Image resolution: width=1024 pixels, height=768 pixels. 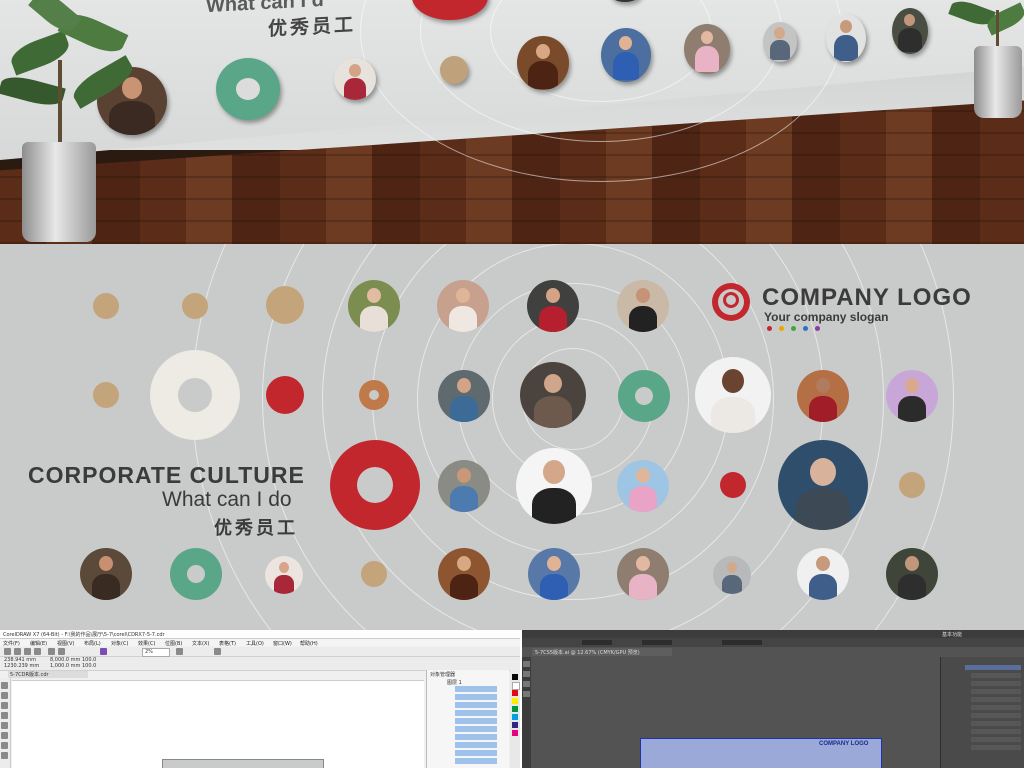 What do you see at coordinates (4, 715) in the screenshot?
I see `zoom-tool-icon` at bounding box center [4, 715].